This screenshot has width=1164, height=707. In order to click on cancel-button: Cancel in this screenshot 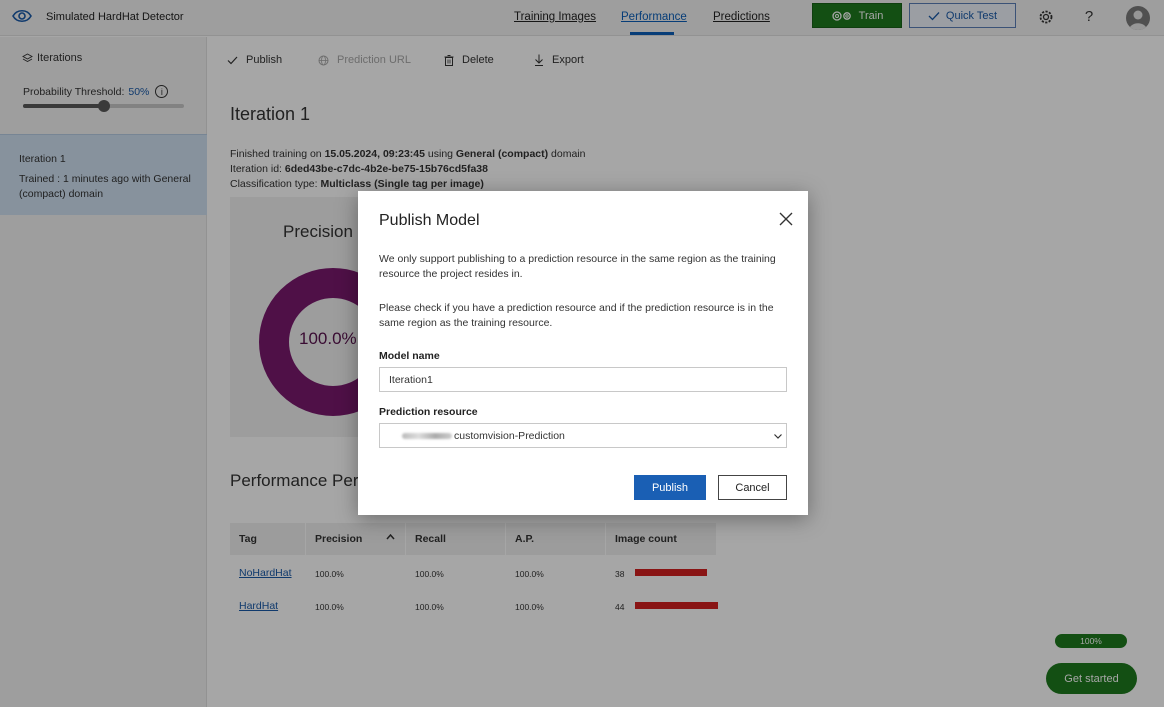, I will do `click(752, 487)`.